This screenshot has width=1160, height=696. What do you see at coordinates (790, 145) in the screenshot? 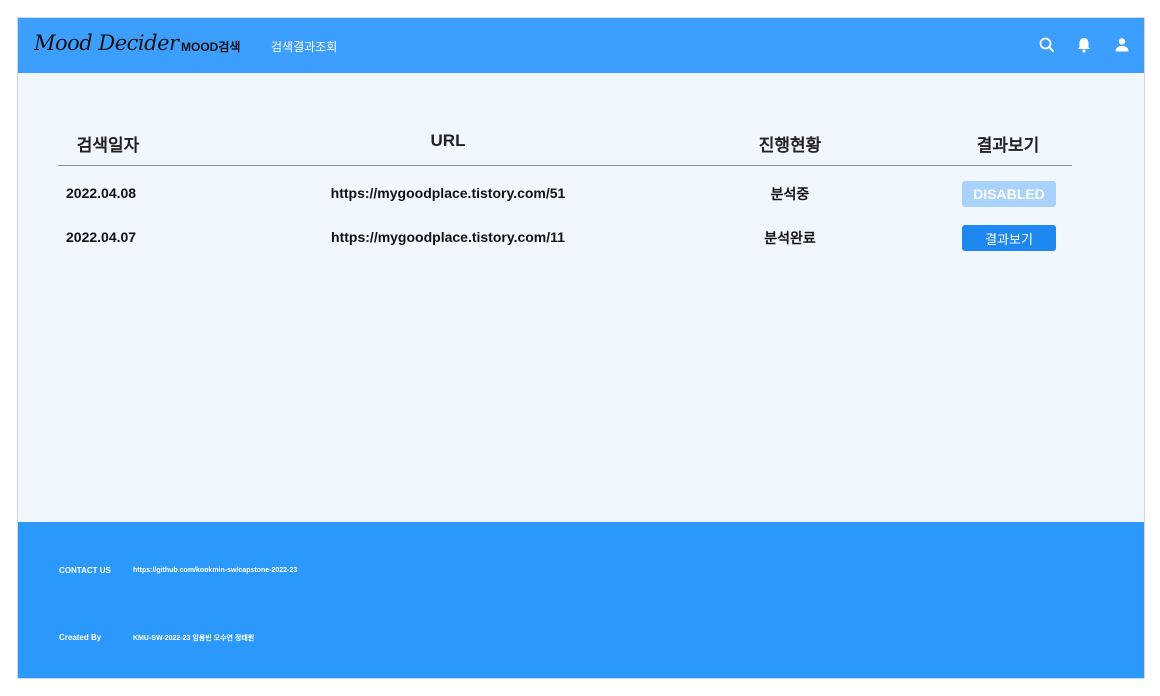
I see `column-header-status: 진행현황` at bounding box center [790, 145].